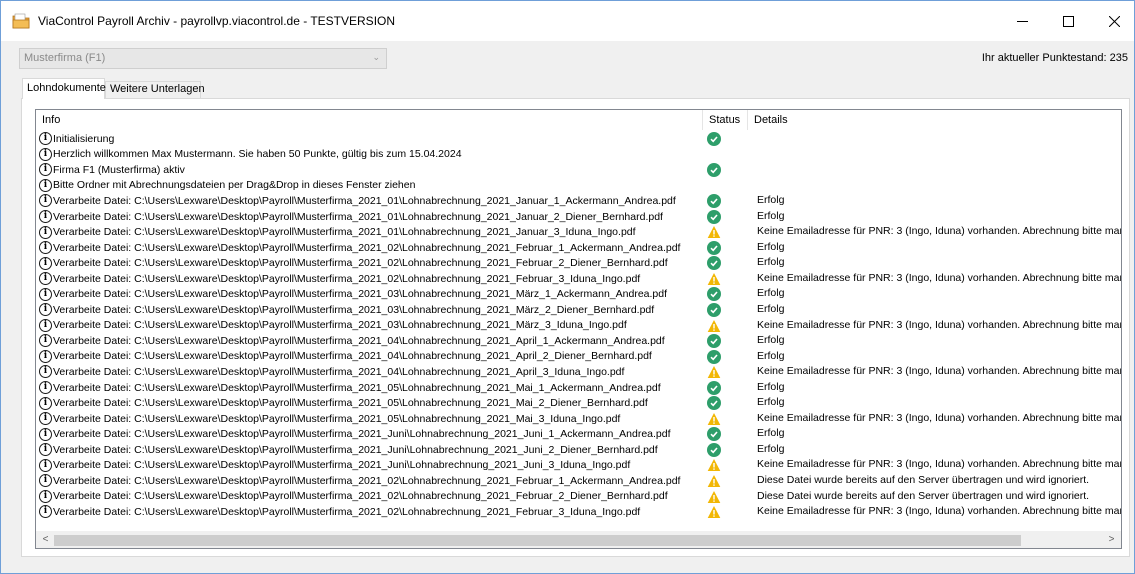  What do you see at coordinates (368, 120) in the screenshot?
I see `column-header-info: Info` at bounding box center [368, 120].